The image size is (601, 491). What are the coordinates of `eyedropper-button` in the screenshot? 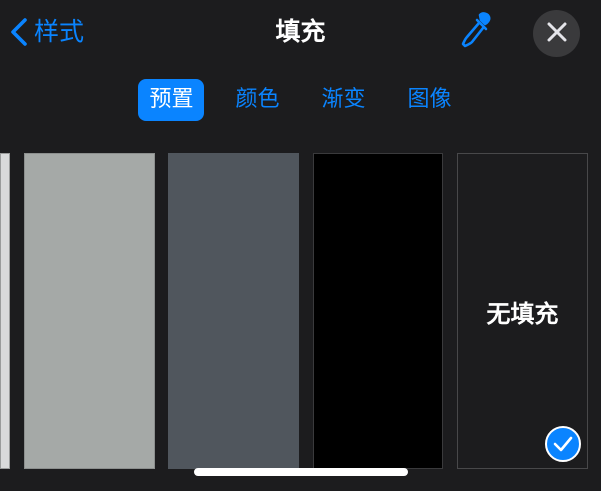 It's located at (475, 32).